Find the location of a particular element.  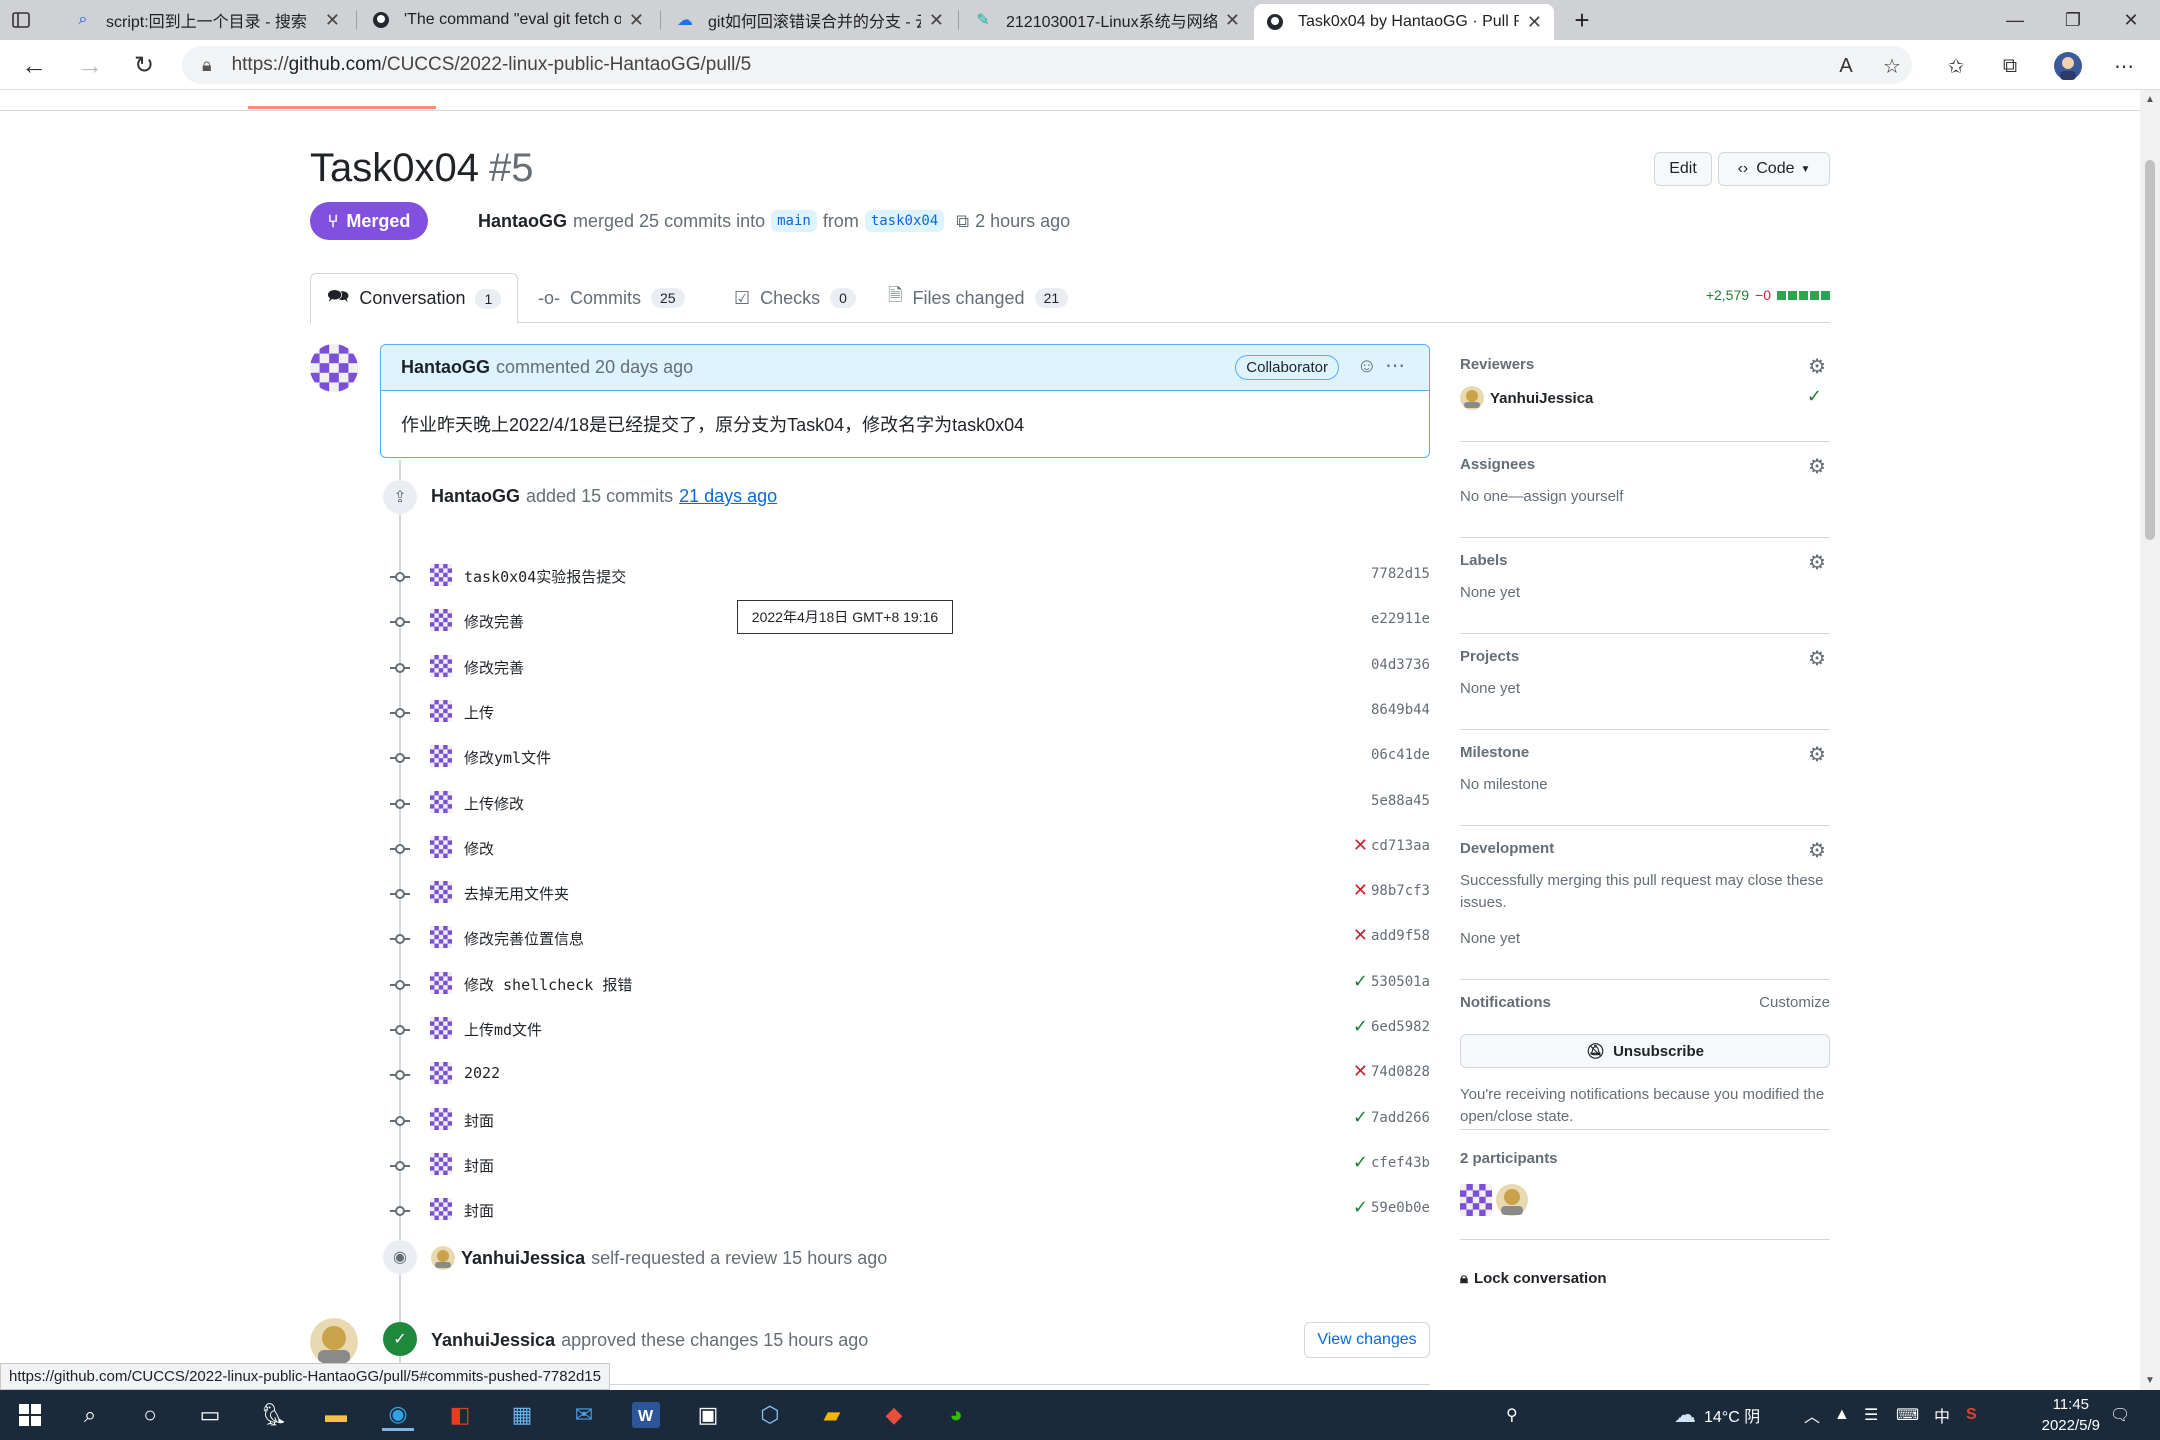

weather-widget: ☁ 14°C 阴 is located at coordinates (1717, 1415).